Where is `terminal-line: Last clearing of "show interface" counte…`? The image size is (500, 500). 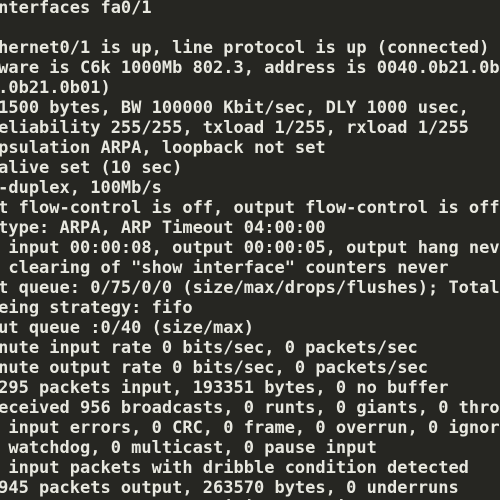 terminal-line: Last clearing of "show interface" counte… is located at coordinates (228, 268).